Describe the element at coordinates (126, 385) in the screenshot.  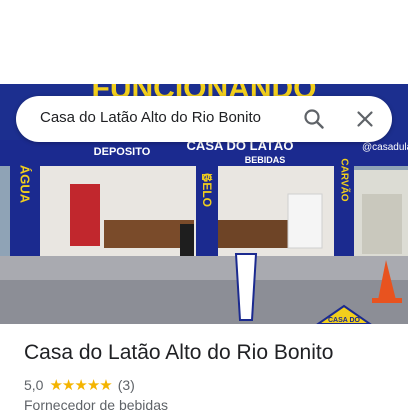
I see `review-count: (3)` at that location.